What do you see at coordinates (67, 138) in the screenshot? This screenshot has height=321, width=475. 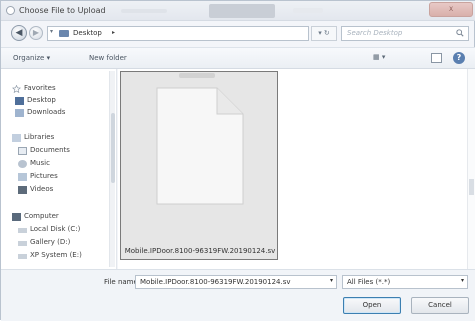 I see `sidebar-item-libraries: Libraries` at bounding box center [67, 138].